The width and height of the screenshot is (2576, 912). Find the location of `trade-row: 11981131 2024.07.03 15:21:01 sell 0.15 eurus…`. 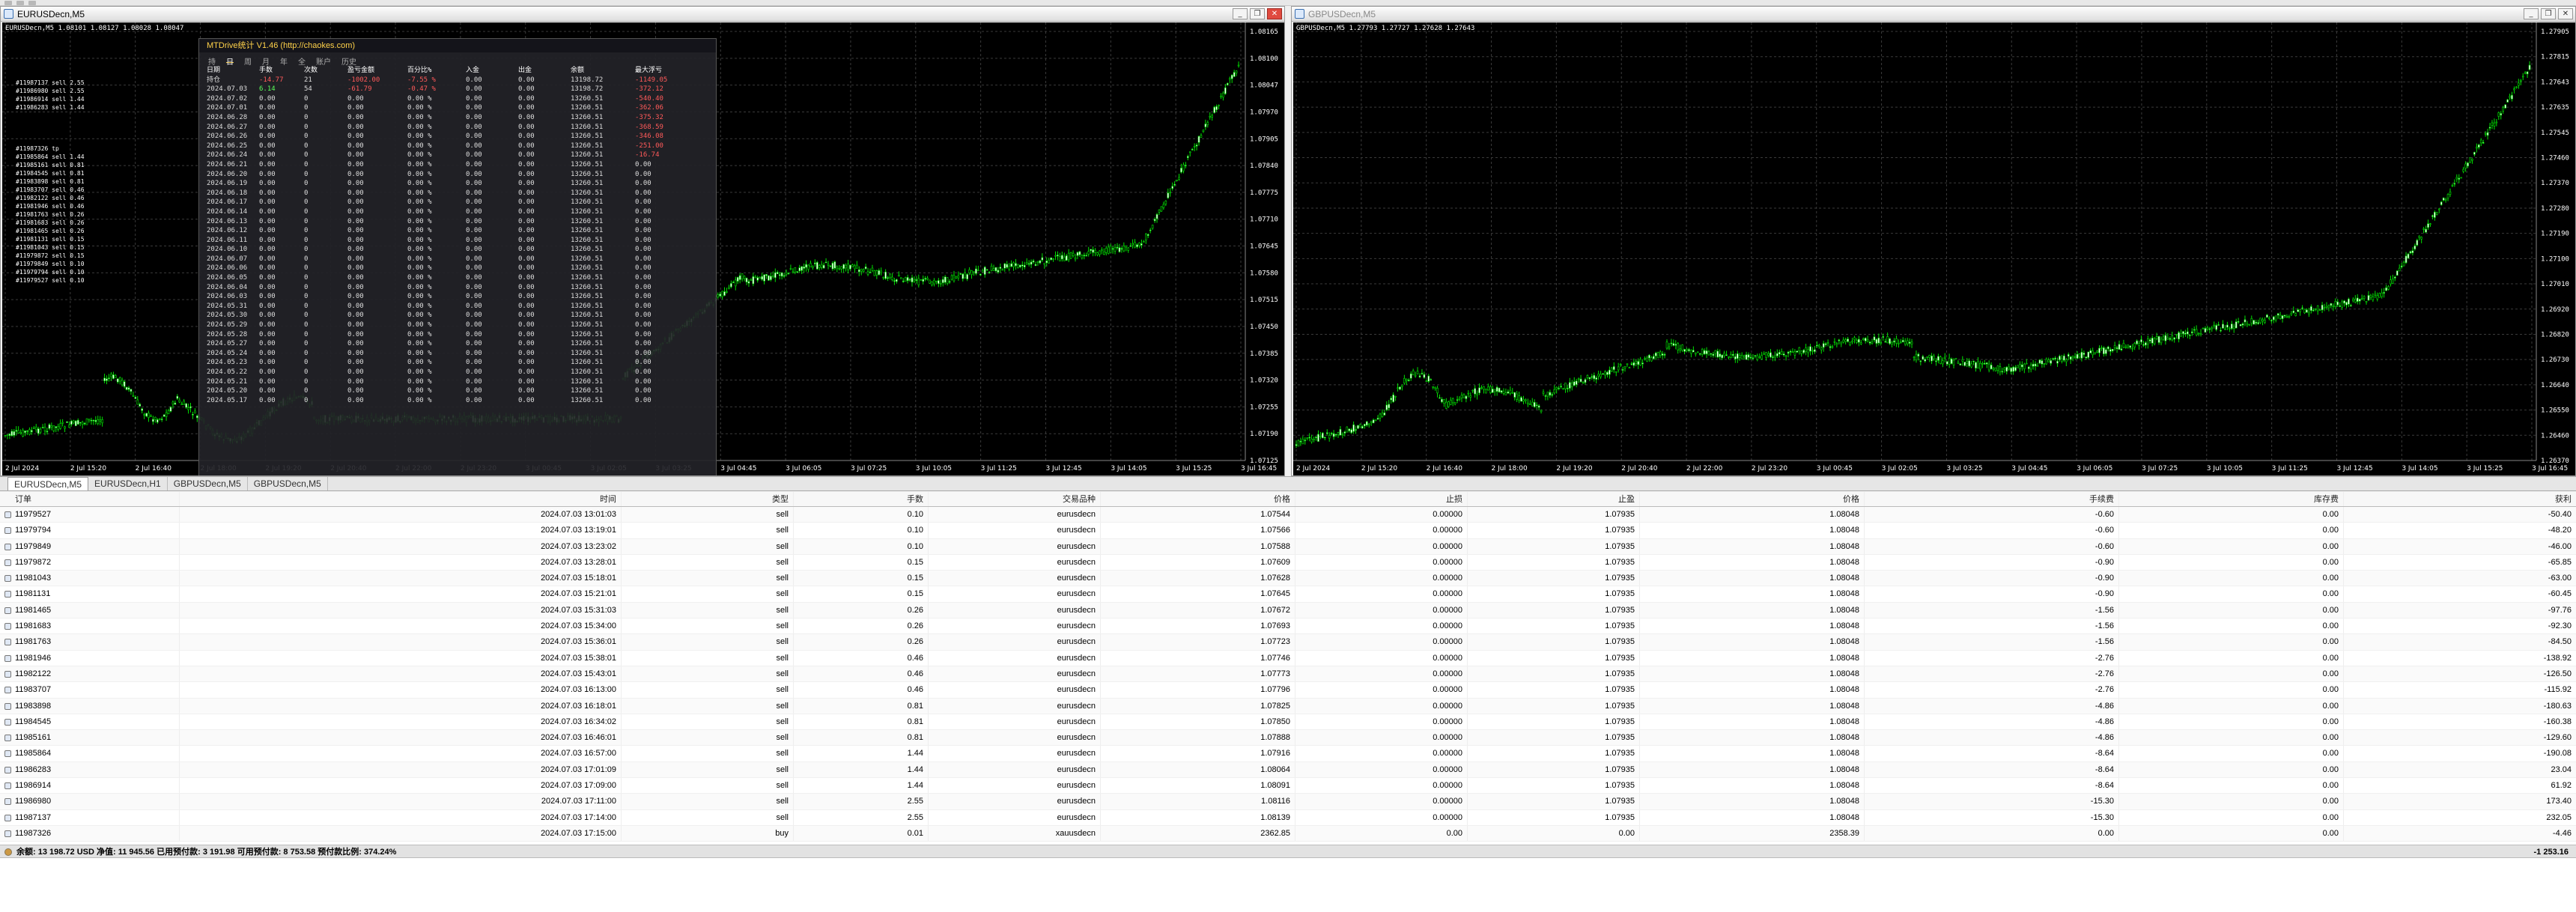

trade-row: 11981131 2024.07.03 15:21:01 sell 0.15 eurus… is located at coordinates (1288, 594).